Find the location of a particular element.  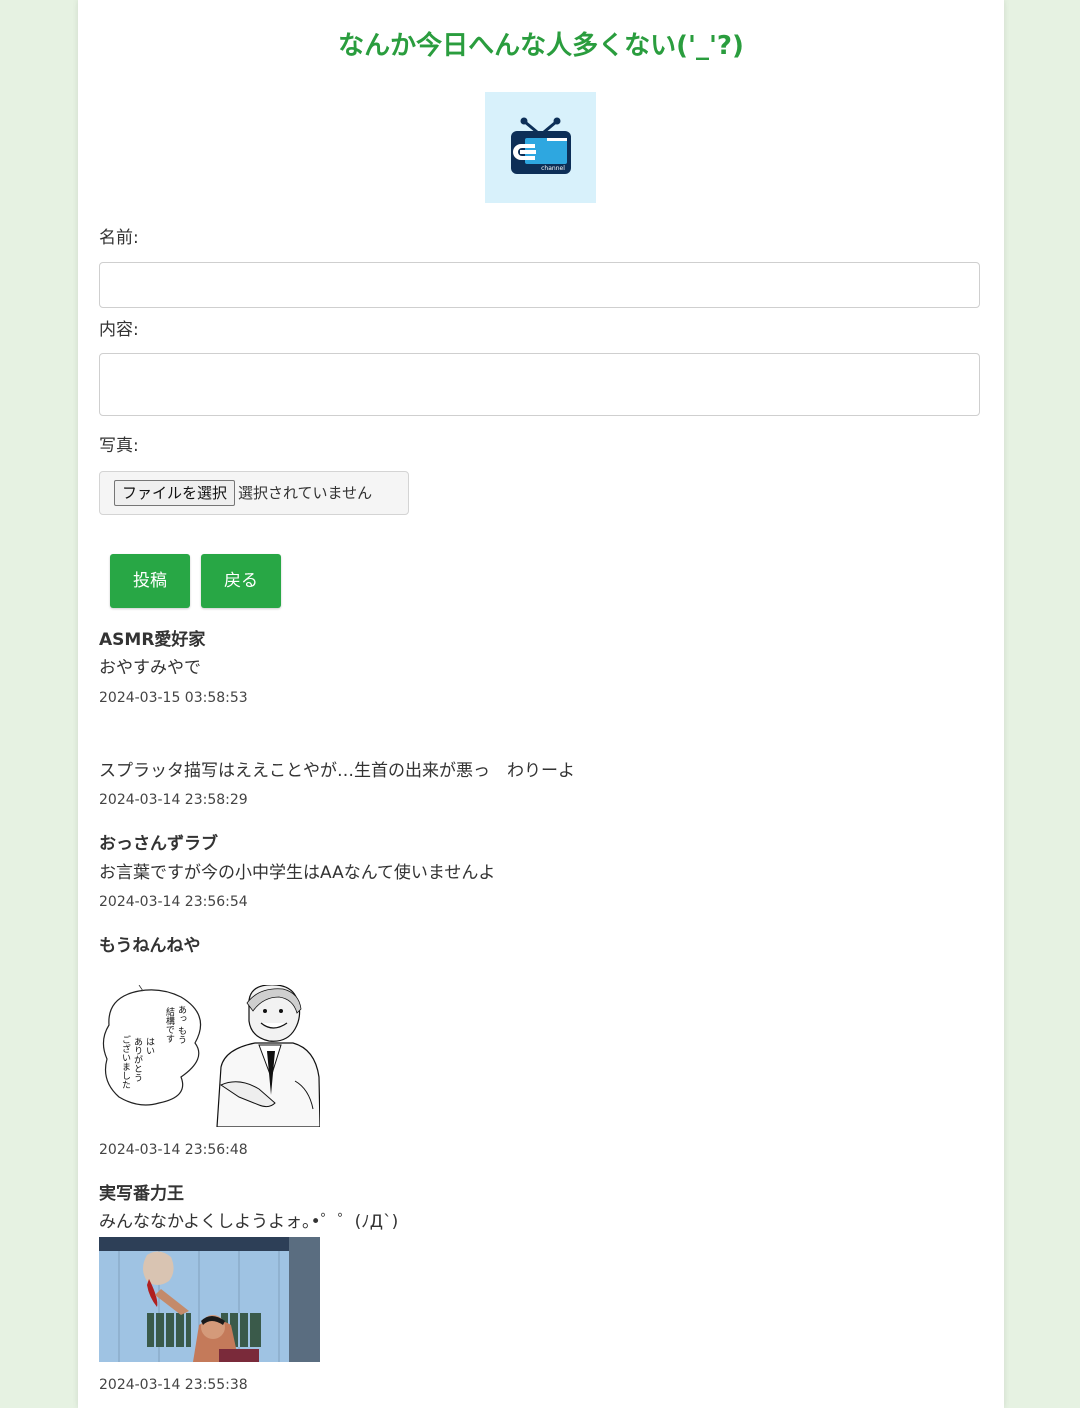

photo-label: 写真: is located at coordinates (119, 446).